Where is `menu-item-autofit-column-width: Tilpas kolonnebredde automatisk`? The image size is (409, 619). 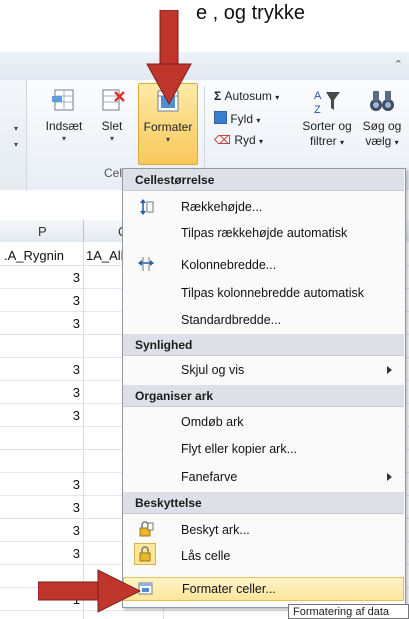
menu-item-autofit-column-width: Tilpas kolonnebredde automatisk is located at coordinates (263, 293).